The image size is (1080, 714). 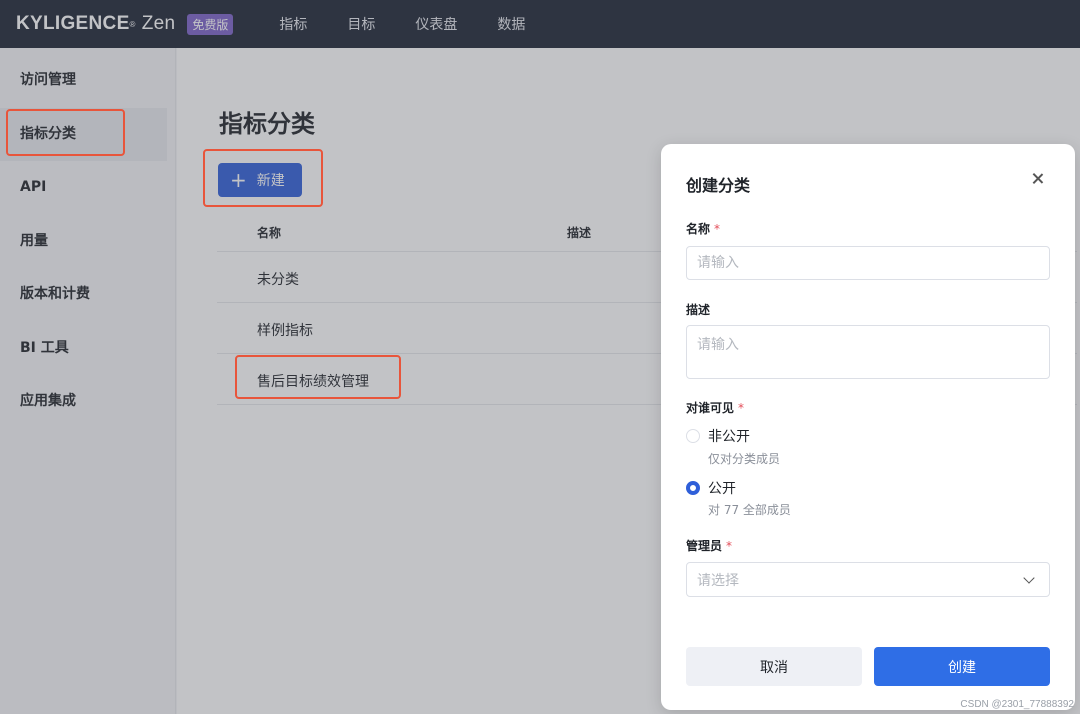 I want to click on admin-select: 请选择, so click(x=868, y=579).